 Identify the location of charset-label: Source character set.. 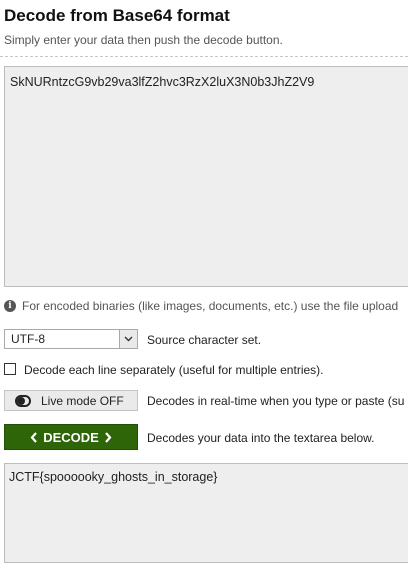
(204, 340).